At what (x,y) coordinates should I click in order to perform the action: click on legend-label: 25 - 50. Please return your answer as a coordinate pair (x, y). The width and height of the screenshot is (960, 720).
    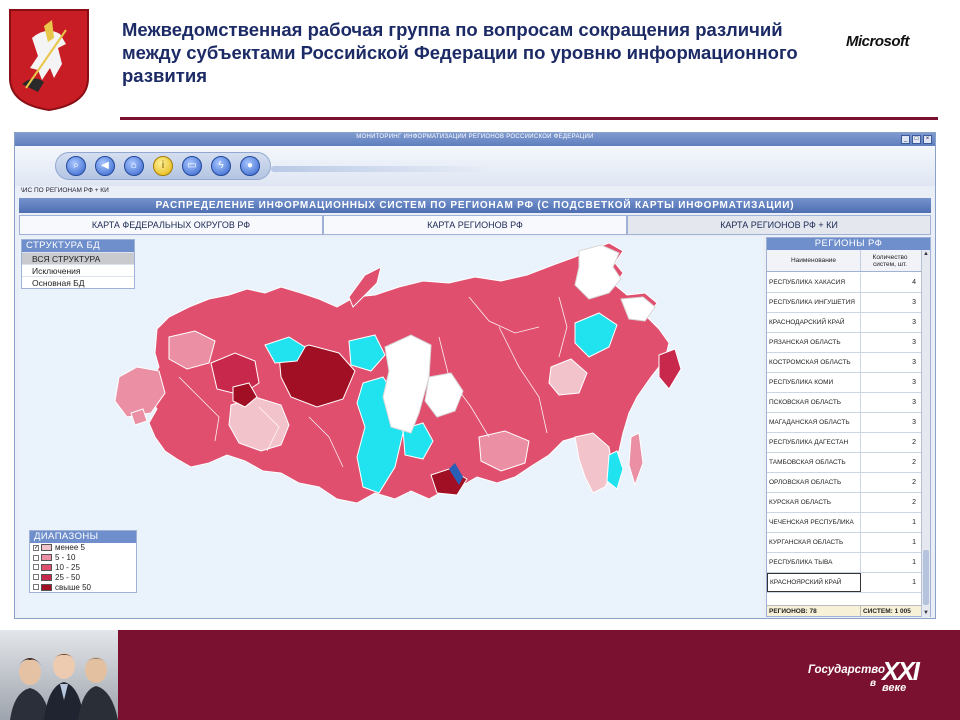
    Looking at the image, I should click on (67, 577).